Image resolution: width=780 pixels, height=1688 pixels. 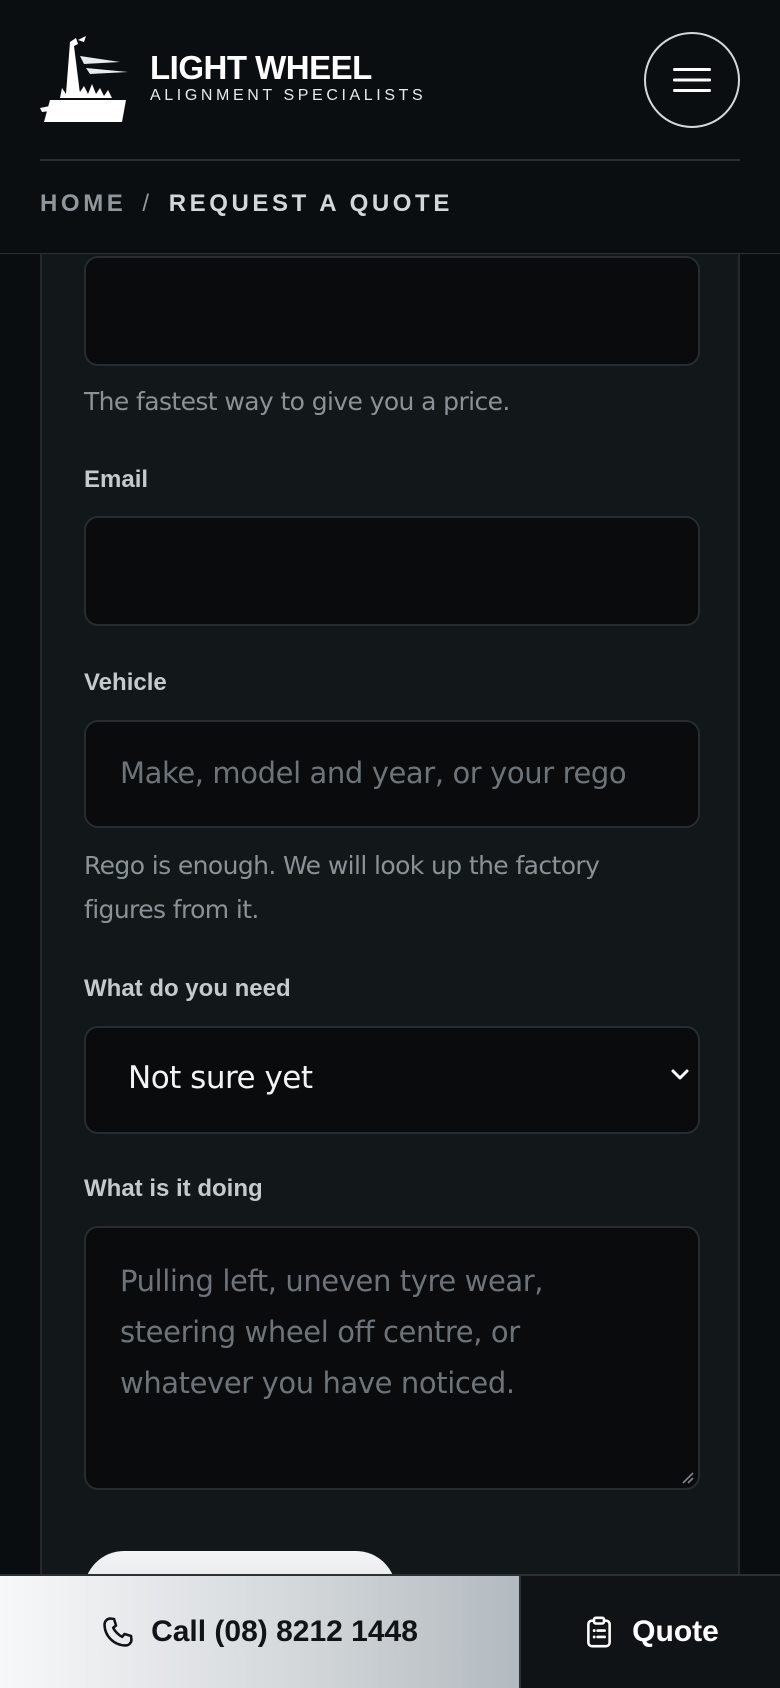 I want to click on resize-handle-icon, so click(x=687, y=1477).